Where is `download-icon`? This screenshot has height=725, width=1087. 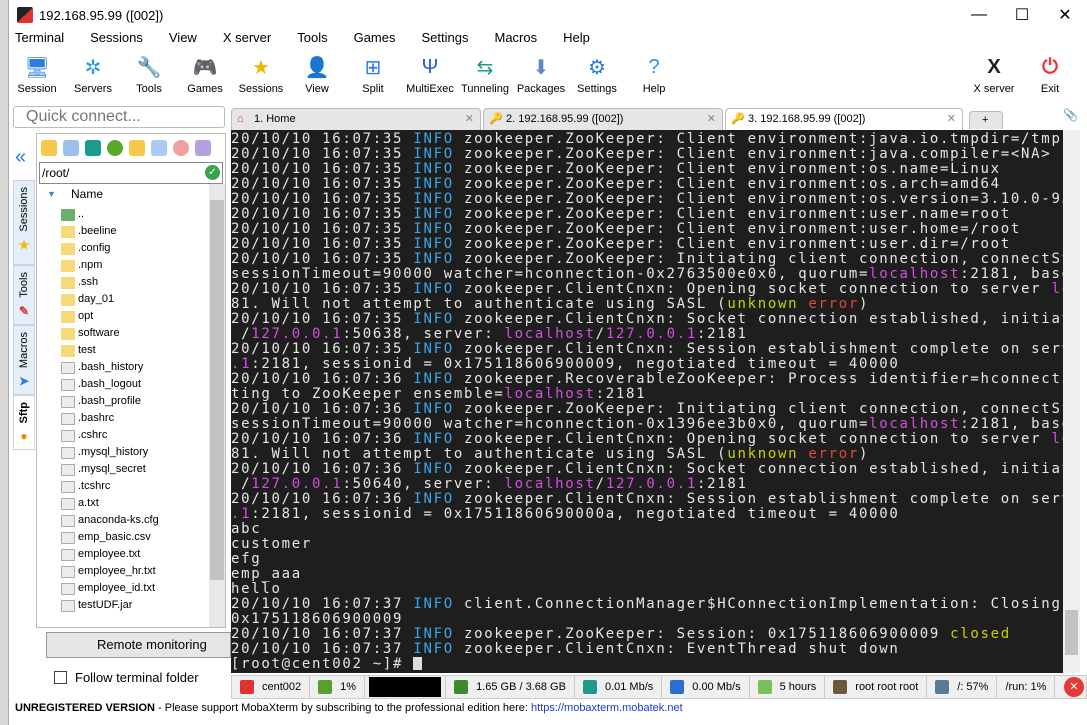
download-icon is located at coordinates (71, 148).